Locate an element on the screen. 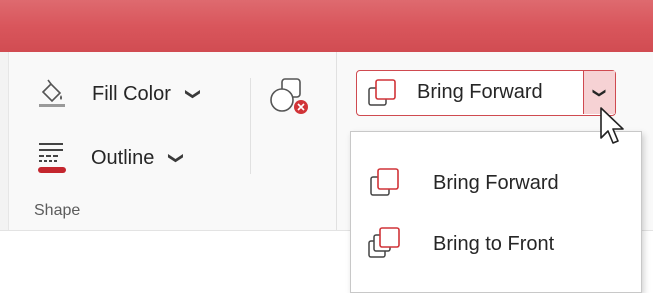 Image resolution: width=653 pixels, height=293 pixels. fill-color-label: Fill Color is located at coordinates (131, 93).